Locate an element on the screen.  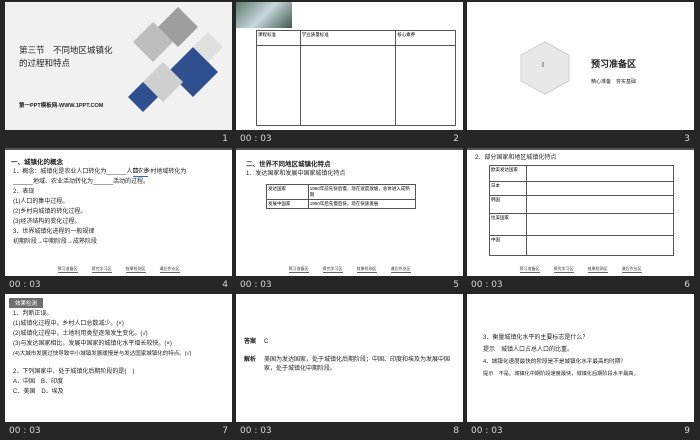
curriculum-table: 课程标准 学业质量标准 核心素养 is located at coordinates (356, 78).